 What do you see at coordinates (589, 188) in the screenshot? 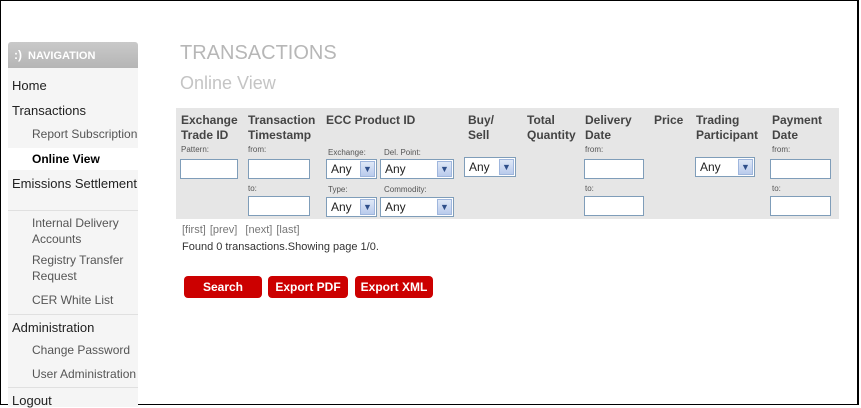
I see `label-delivery-to: to:` at bounding box center [589, 188].